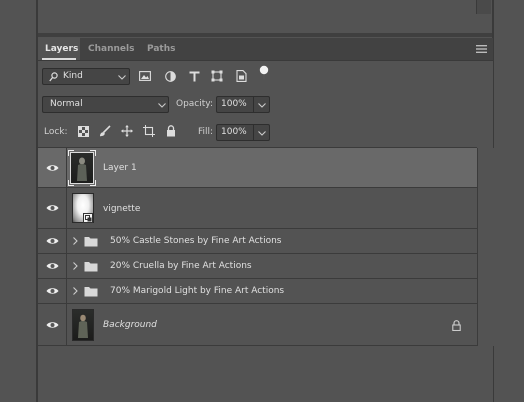  I want to click on opacity-field: 100%, so click(243, 104).